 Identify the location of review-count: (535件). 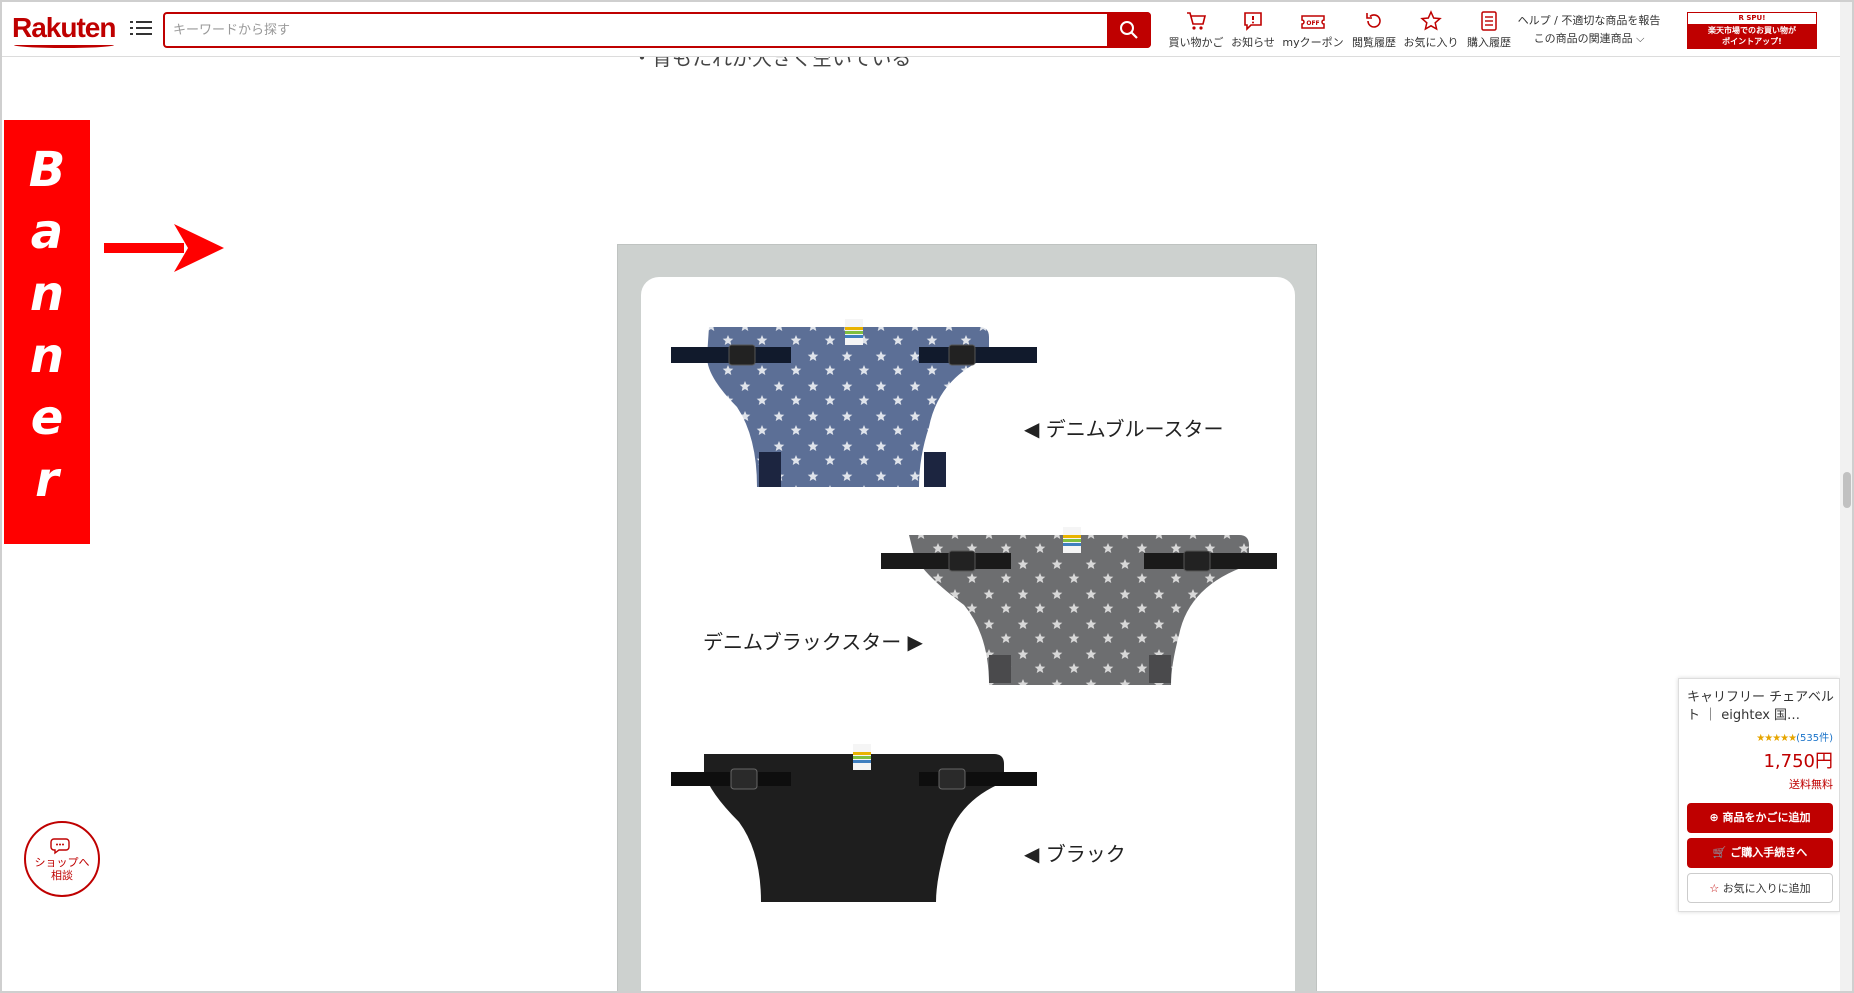
(1814, 738).